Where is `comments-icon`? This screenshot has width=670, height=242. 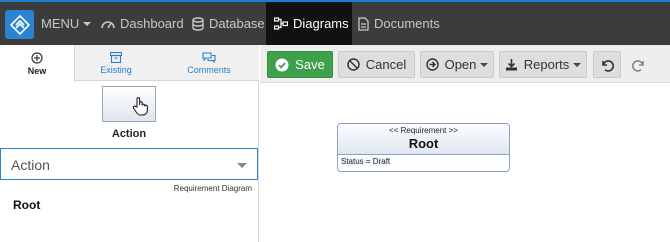 comments-icon is located at coordinates (209, 57).